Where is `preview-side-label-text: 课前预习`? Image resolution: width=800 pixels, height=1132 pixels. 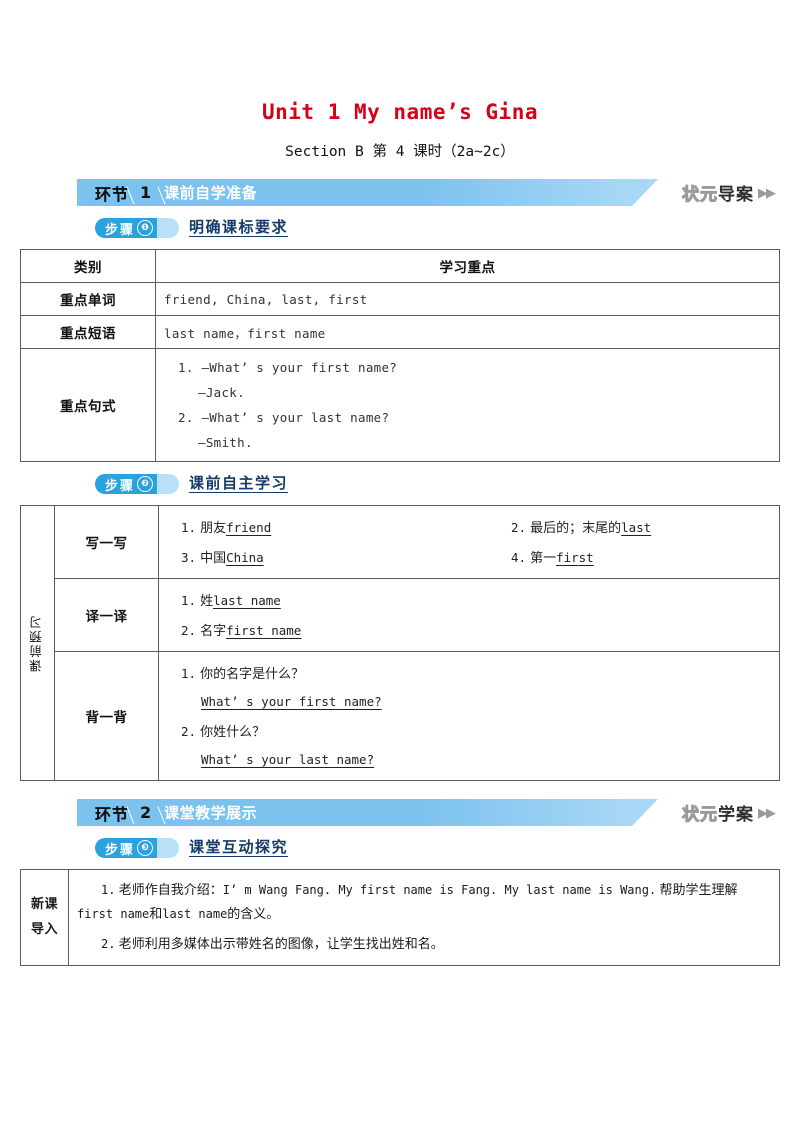
preview-side-label-text: 课前预习 is located at coordinates (37, 643).